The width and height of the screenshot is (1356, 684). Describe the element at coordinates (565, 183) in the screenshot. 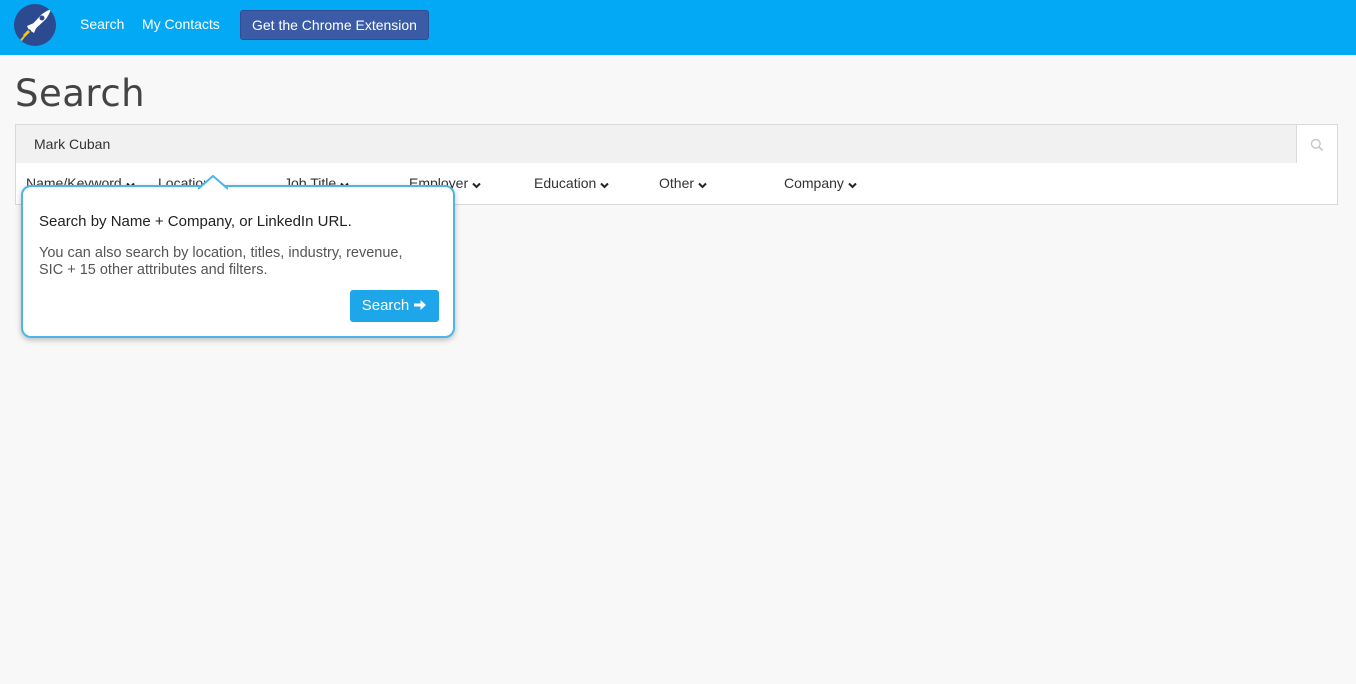

I see `filter-label: Education` at that location.